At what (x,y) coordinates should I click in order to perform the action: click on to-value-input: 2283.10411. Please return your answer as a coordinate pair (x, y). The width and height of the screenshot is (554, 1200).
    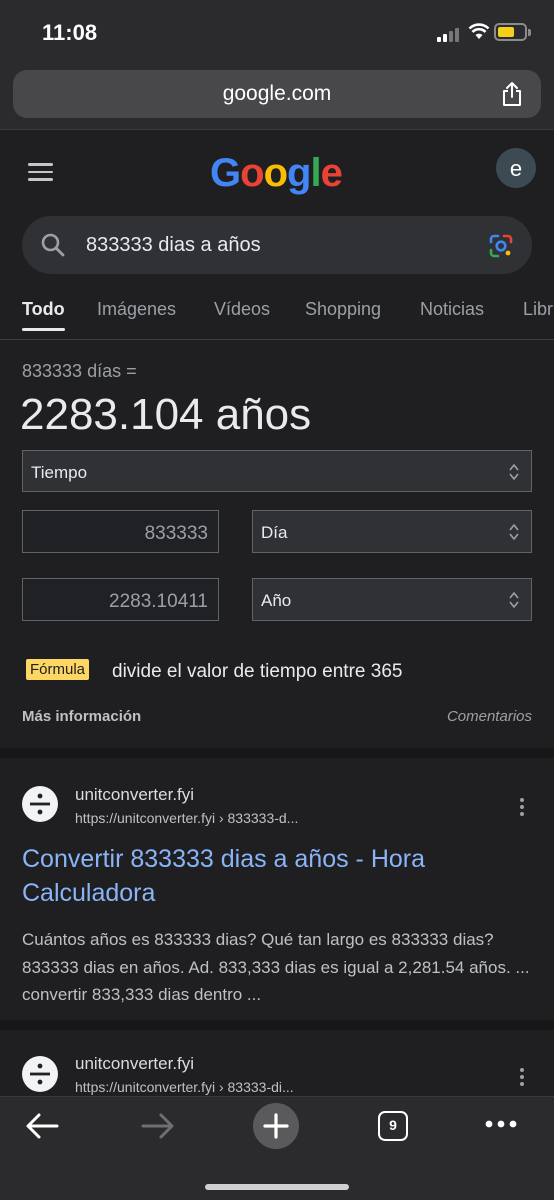
    Looking at the image, I should click on (120, 599).